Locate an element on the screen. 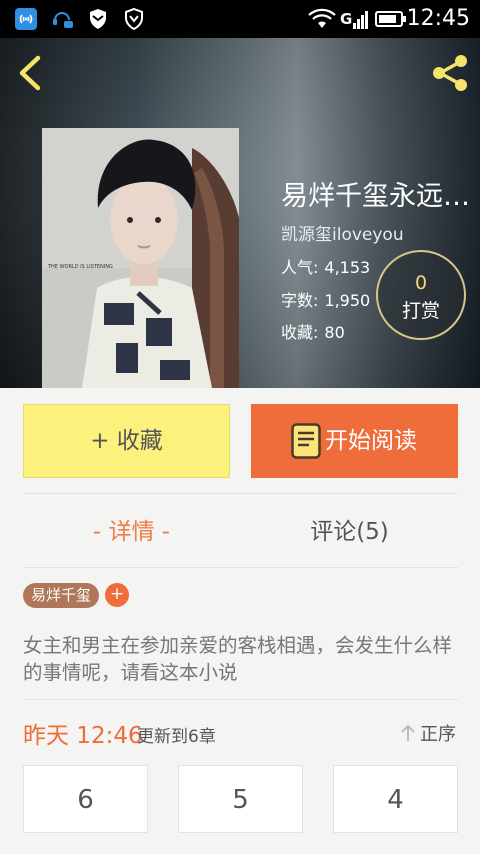 Image resolution: width=480 pixels, height=854 pixels. book-cover: THE WORLD IS LISTENING is located at coordinates (140, 258).